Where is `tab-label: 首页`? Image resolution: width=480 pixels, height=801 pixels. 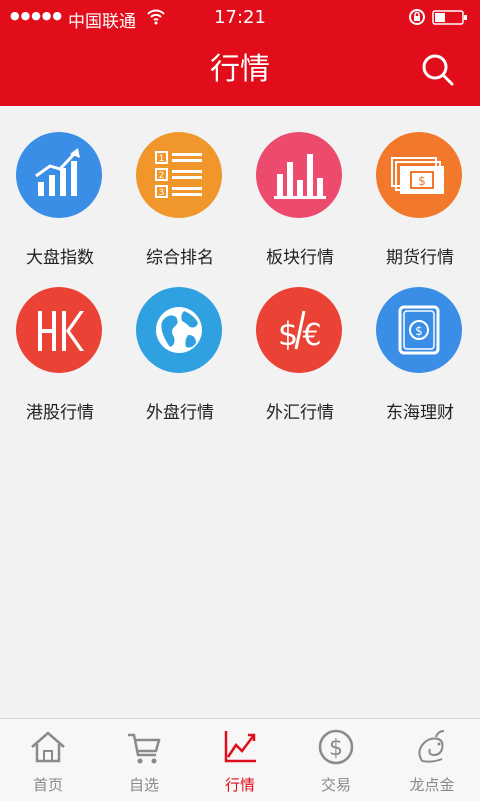 tab-label: 首页 is located at coordinates (47, 785).